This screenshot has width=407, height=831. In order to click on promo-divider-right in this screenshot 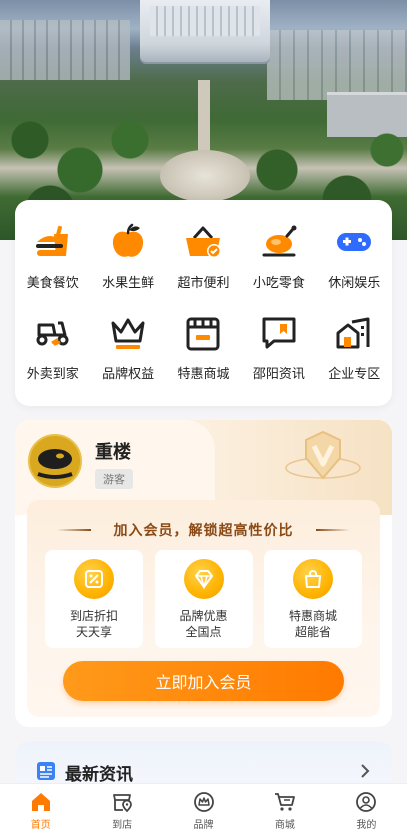, I will do `click(333, 530)`.